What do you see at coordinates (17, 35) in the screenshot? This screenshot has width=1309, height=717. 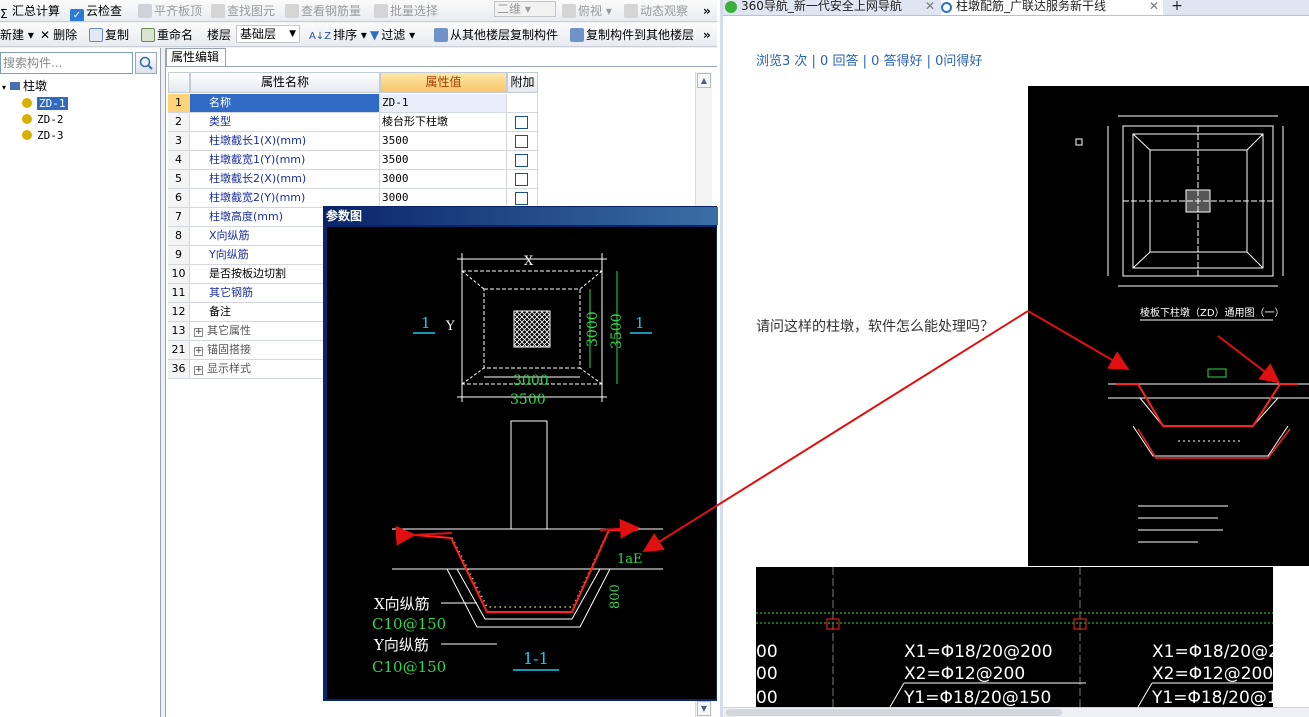 I see `new-button: 新建 ▾` at bounding box center [17, 35].